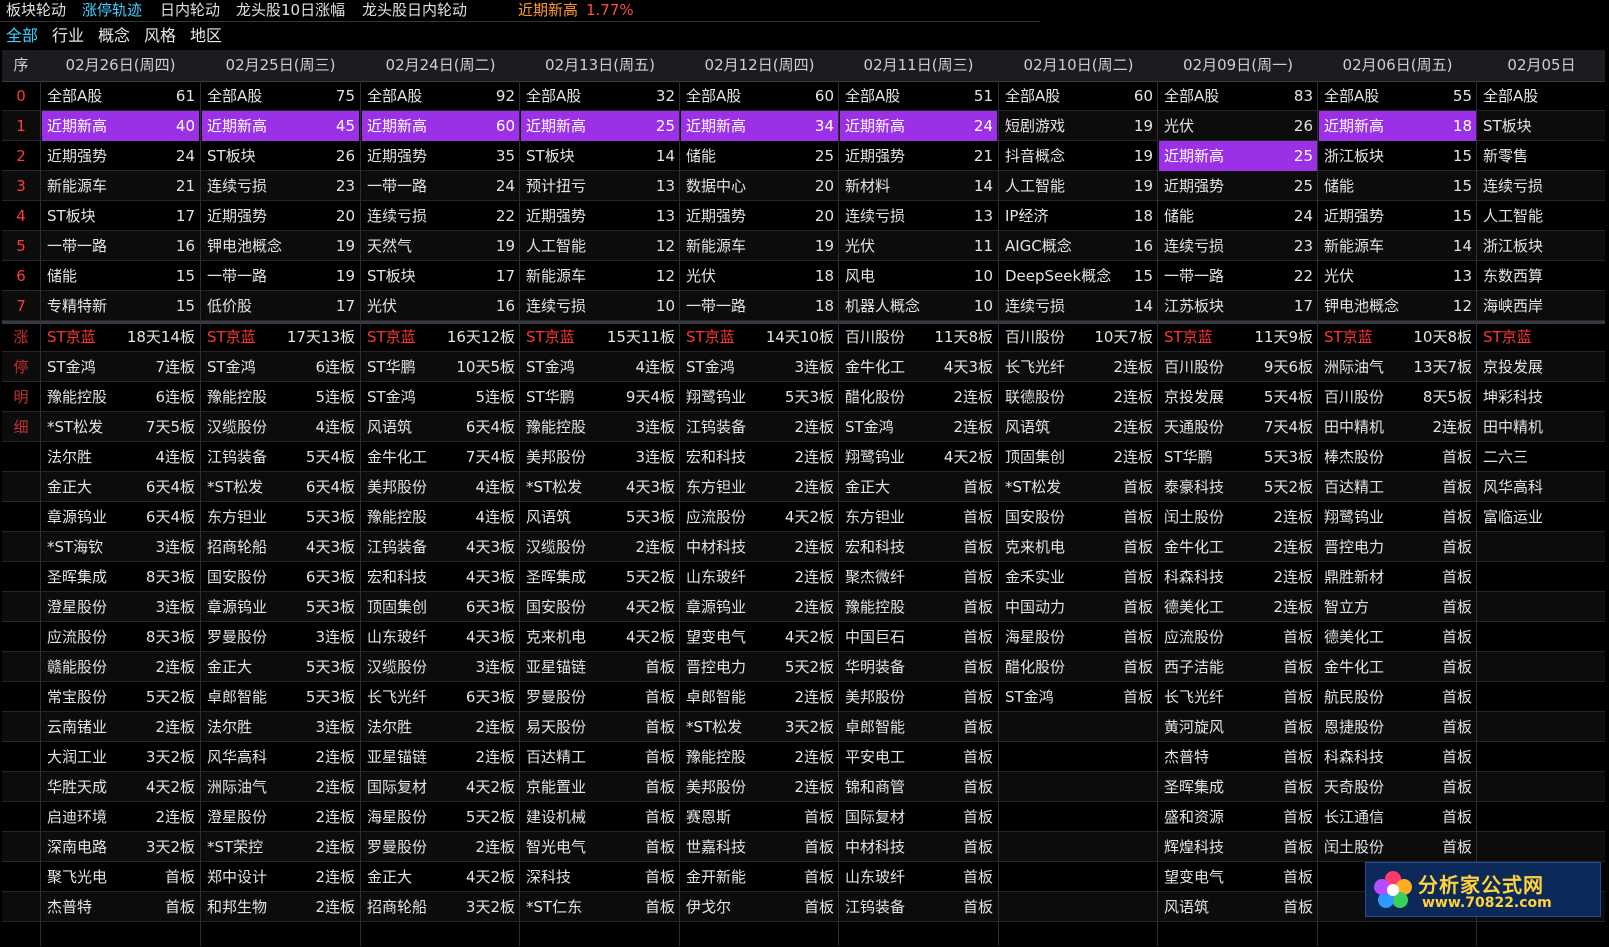  What do you see at coordinates (918, 457) in the screenshot?
I see `stock-cell: 翔鹭钨业 4天2板` at bounding box center [918, 457].